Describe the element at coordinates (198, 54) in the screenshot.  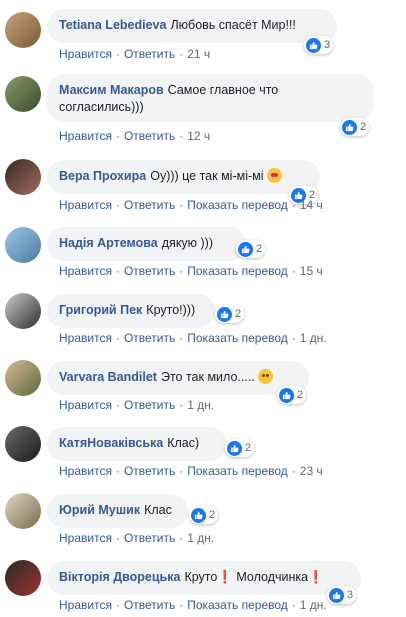
I see `timestamp: 21 ч` at that location.